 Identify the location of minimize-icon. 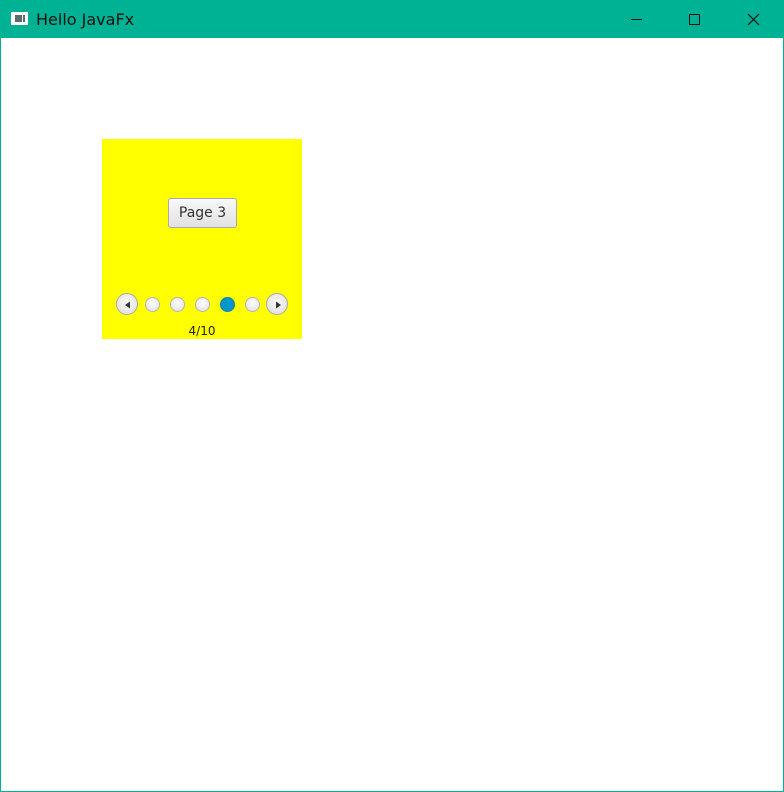
(636, 19).